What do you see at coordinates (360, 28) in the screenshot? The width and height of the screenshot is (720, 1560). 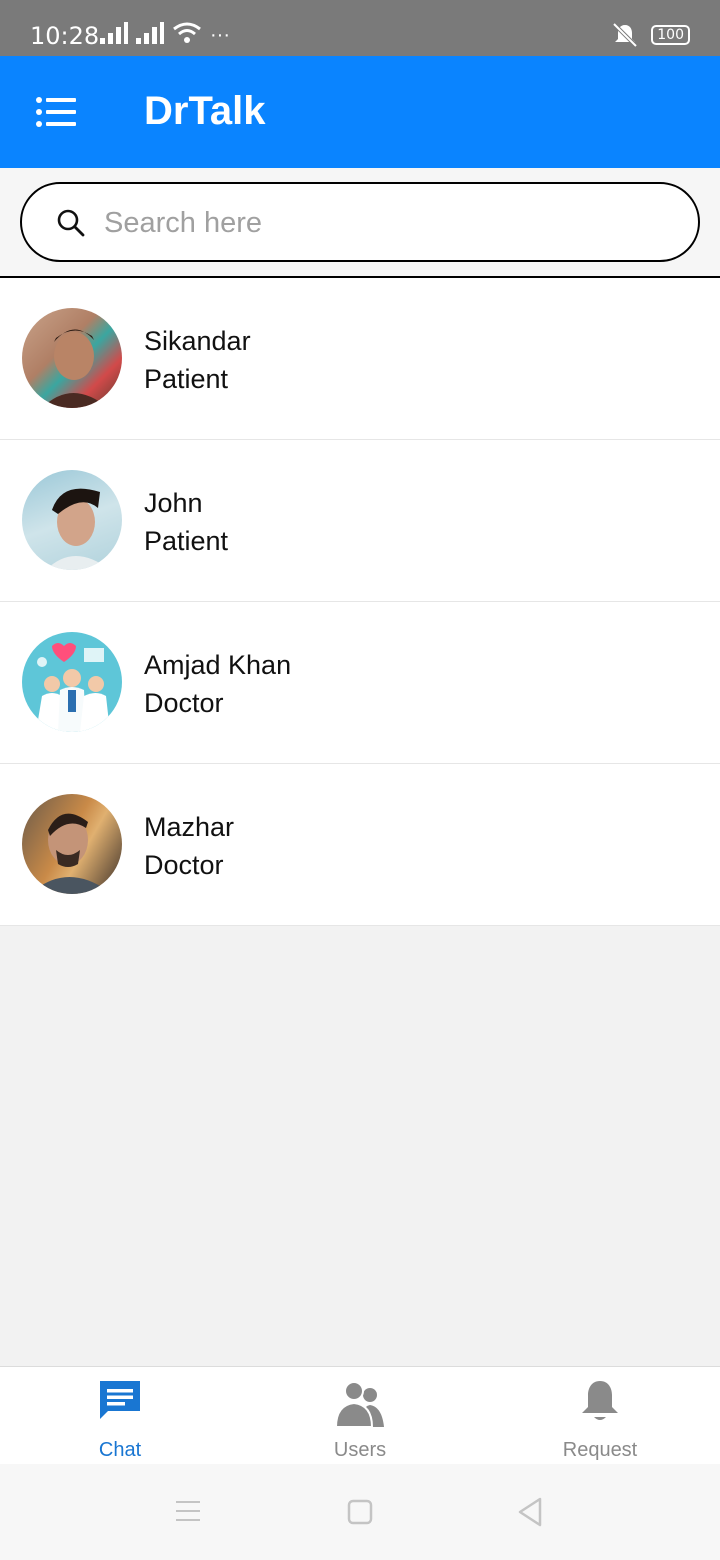 I see `status-bar: 10:28 ··· 100` at bounding box center [360, 28].